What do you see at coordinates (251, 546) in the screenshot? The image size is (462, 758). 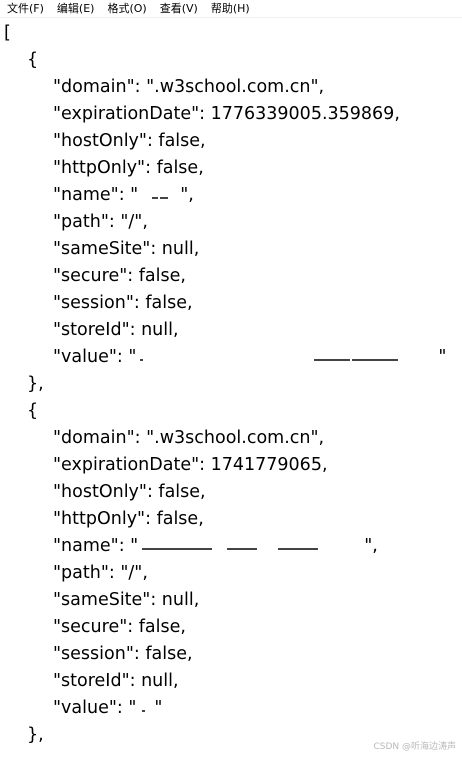 I see `record-2-name-redaction` at bounding box center [251, 546].